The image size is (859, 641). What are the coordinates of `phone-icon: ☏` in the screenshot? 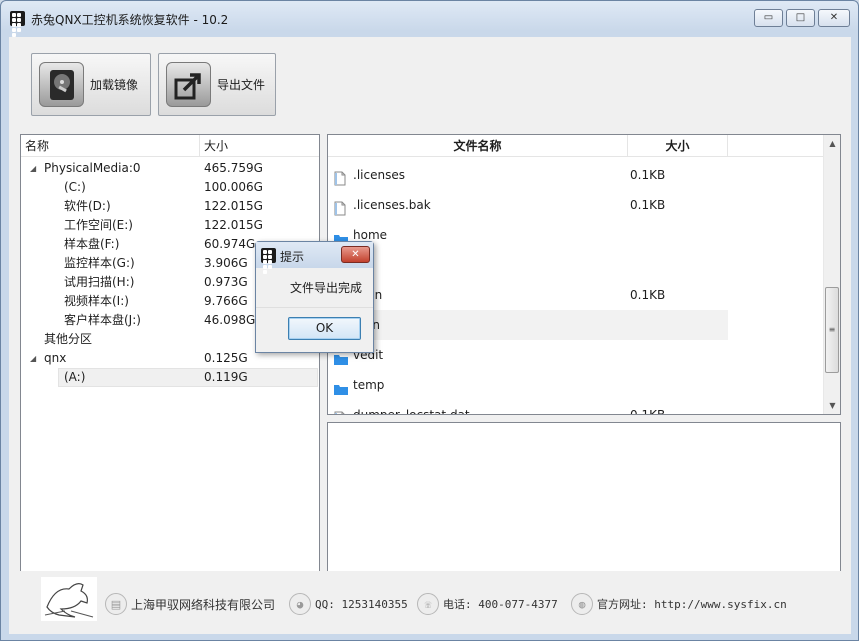 It's located at (428, 604).